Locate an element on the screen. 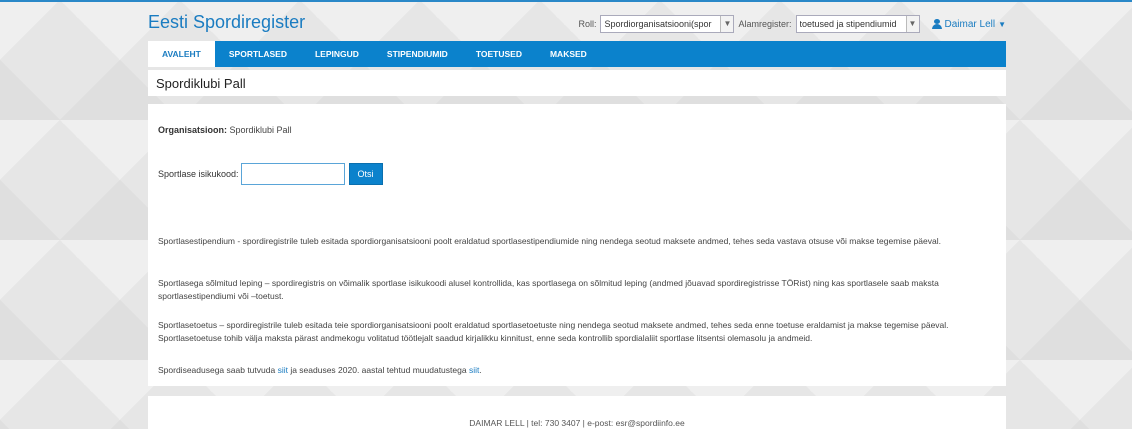 This screenshot has width=1132, height=429. athlete-search: Sportlase isikukood: Otsi is located at coordinates (270, 174).